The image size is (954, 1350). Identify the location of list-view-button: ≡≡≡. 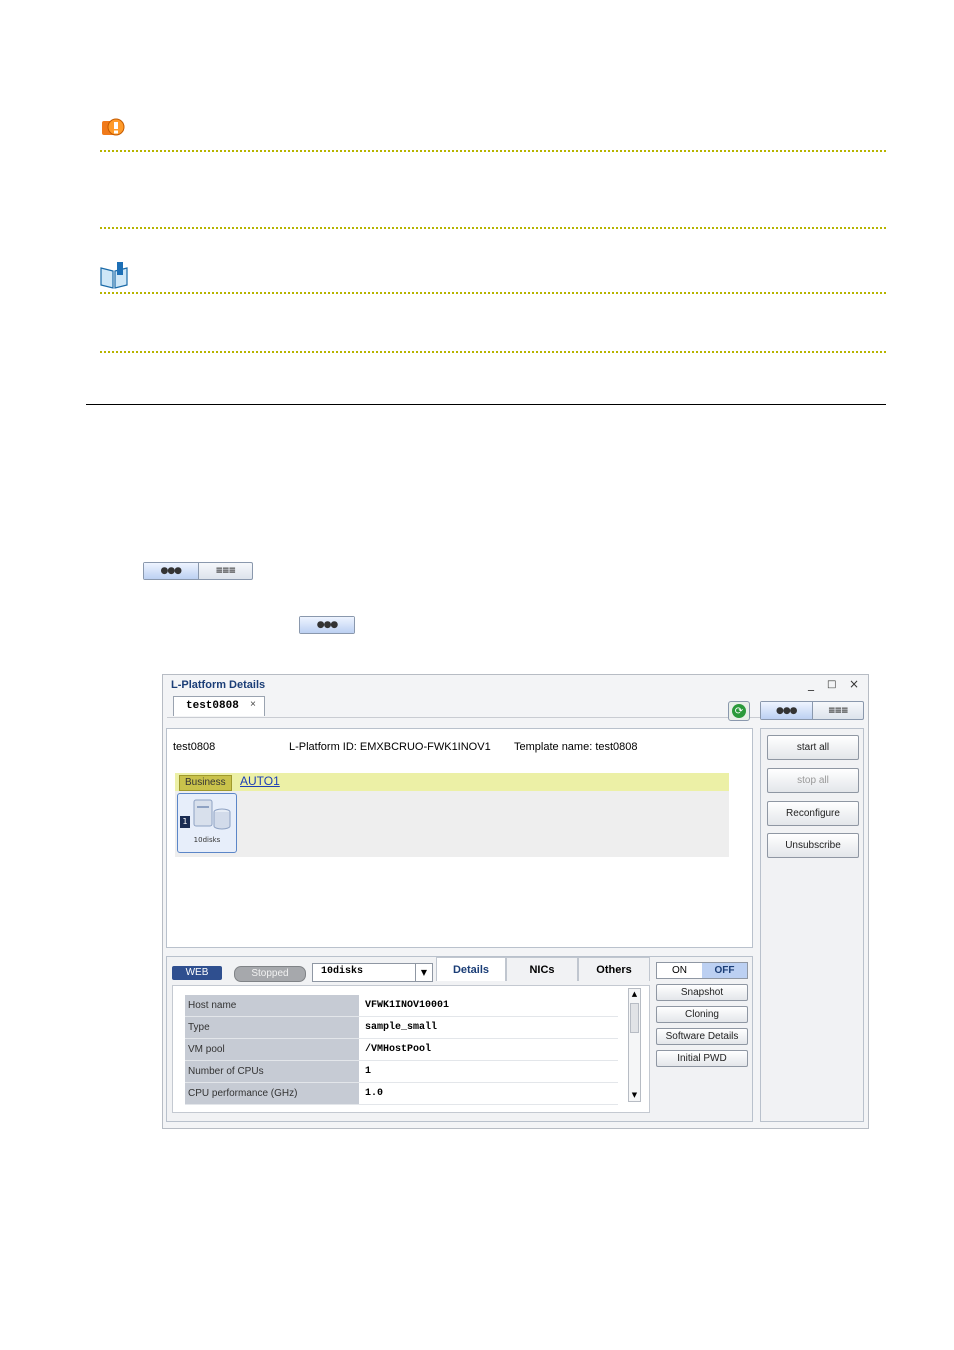
(837, 710).